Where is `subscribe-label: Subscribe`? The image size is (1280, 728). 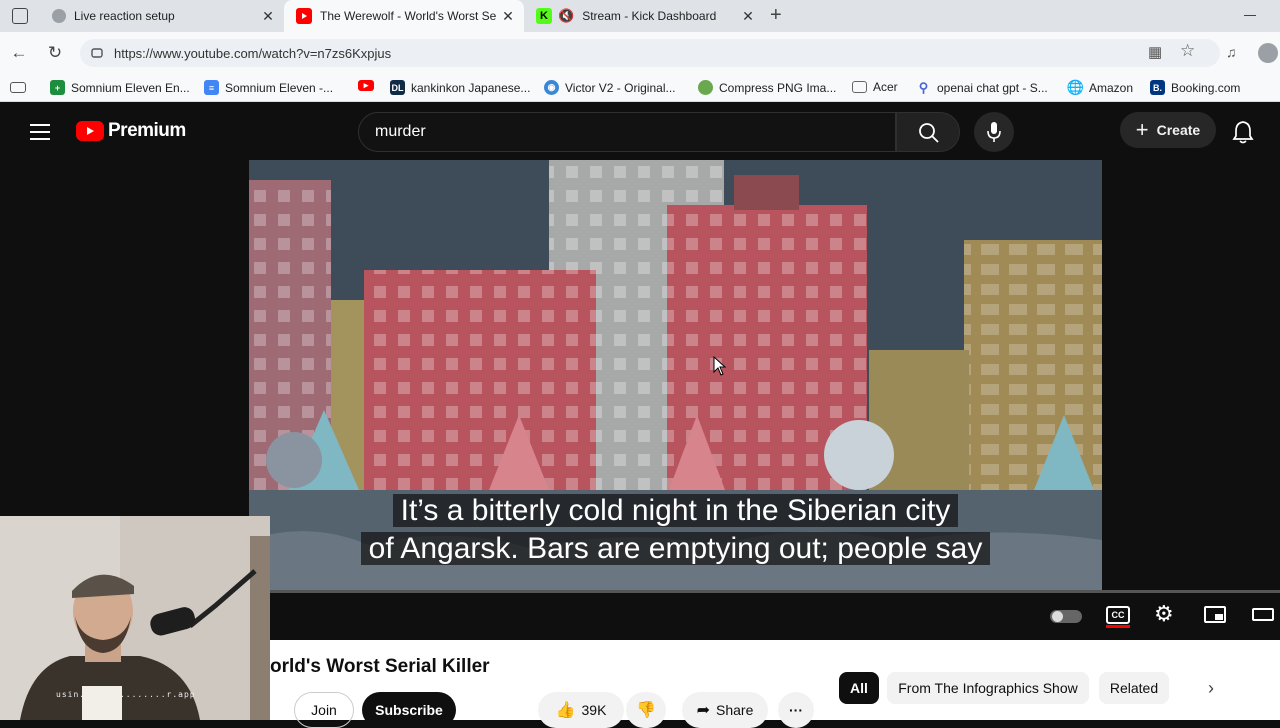 subscribe-label: Subscribe is located at coordinates (409, 710).